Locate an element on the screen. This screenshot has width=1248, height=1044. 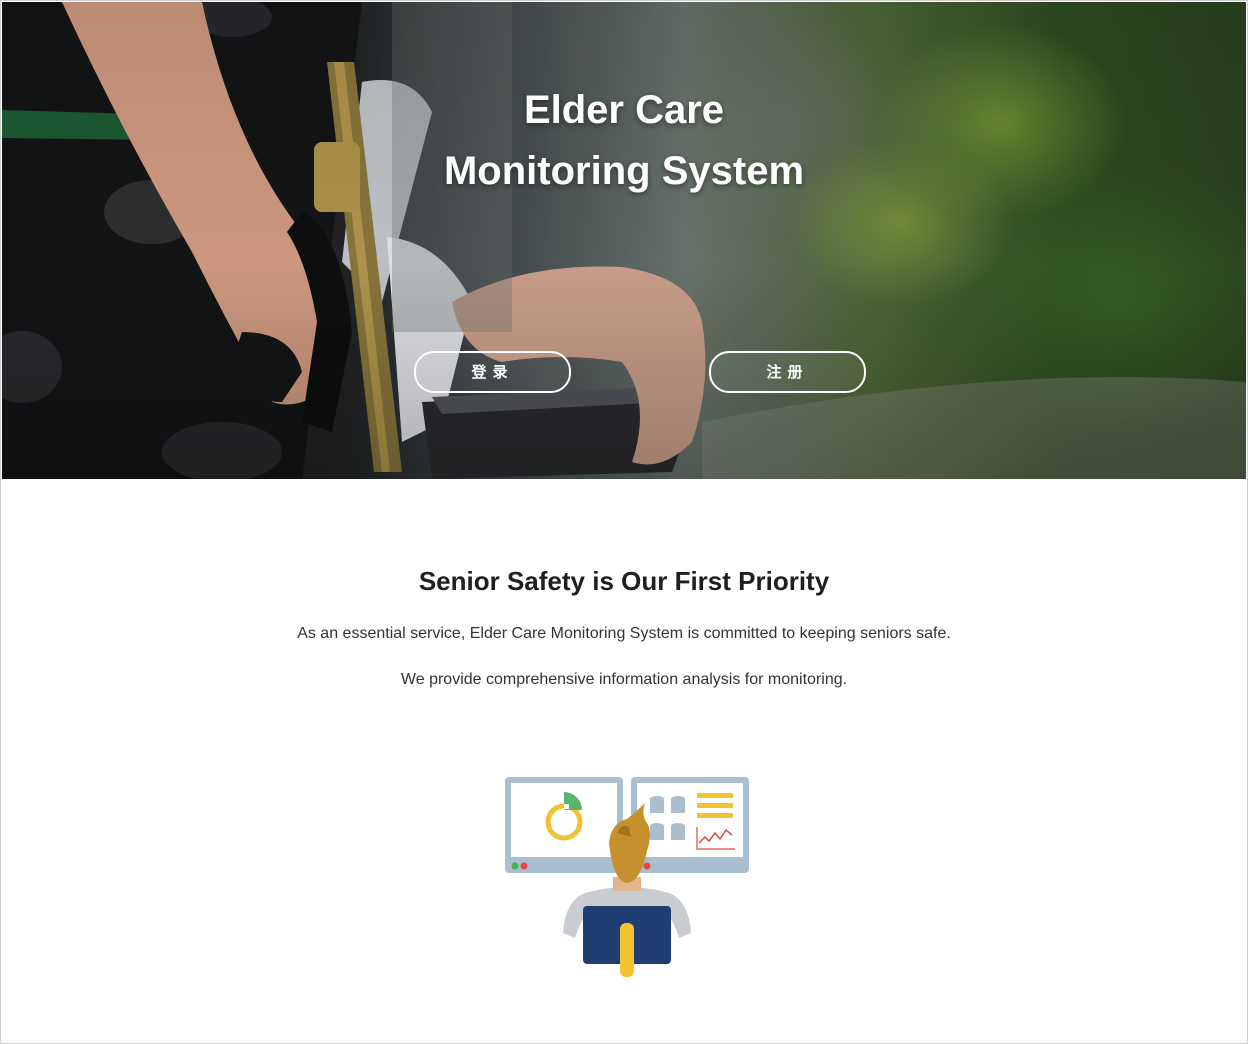
login-button: 登录 is located at coordinates (492, 372).